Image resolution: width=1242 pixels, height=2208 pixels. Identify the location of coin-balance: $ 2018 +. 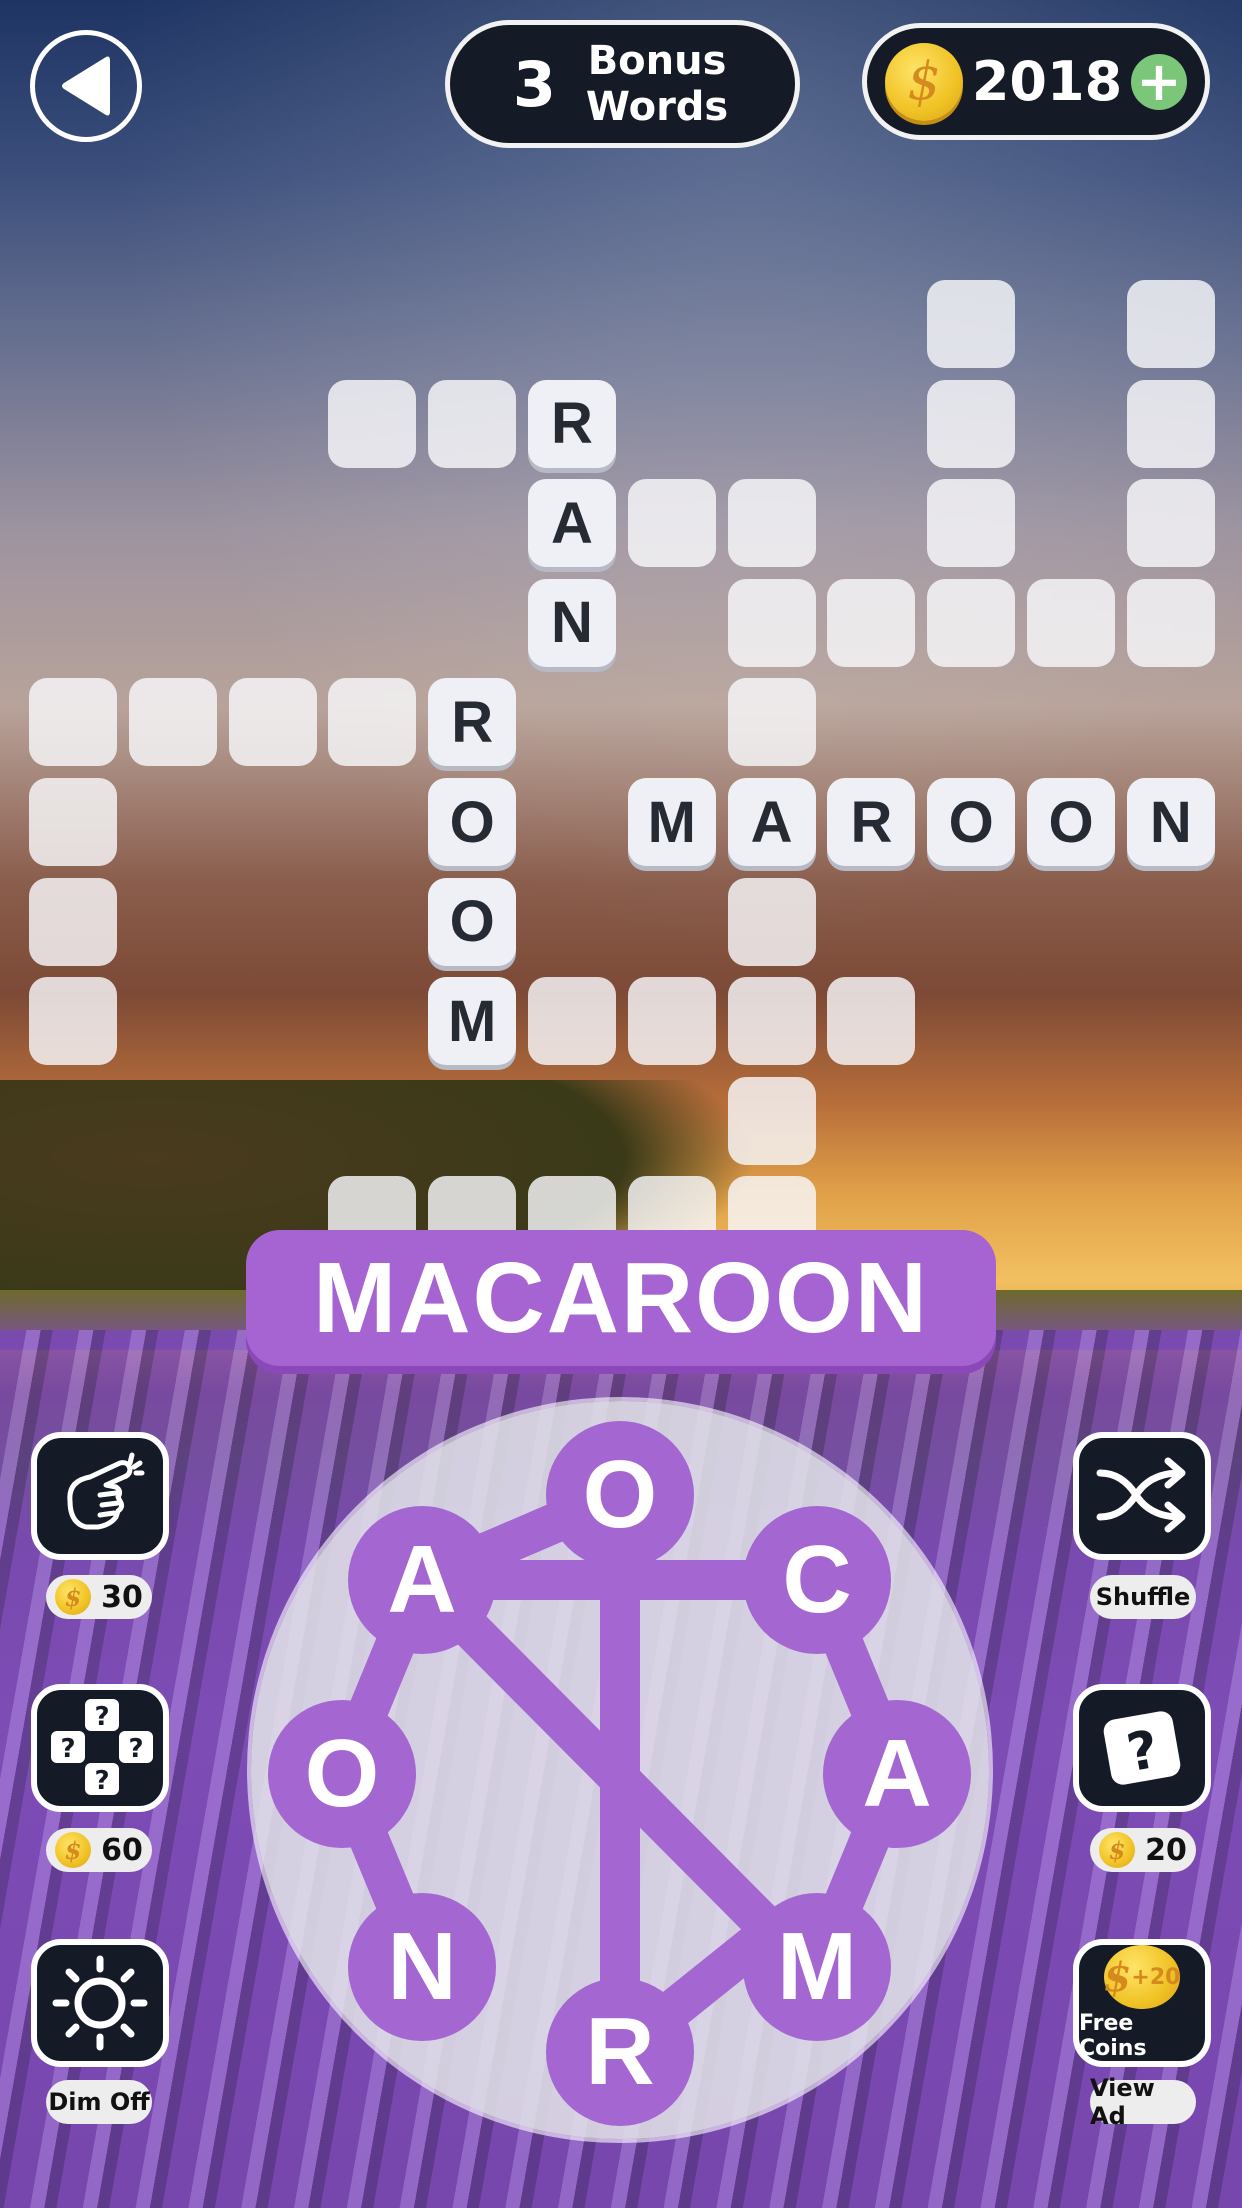
(1036, 81).